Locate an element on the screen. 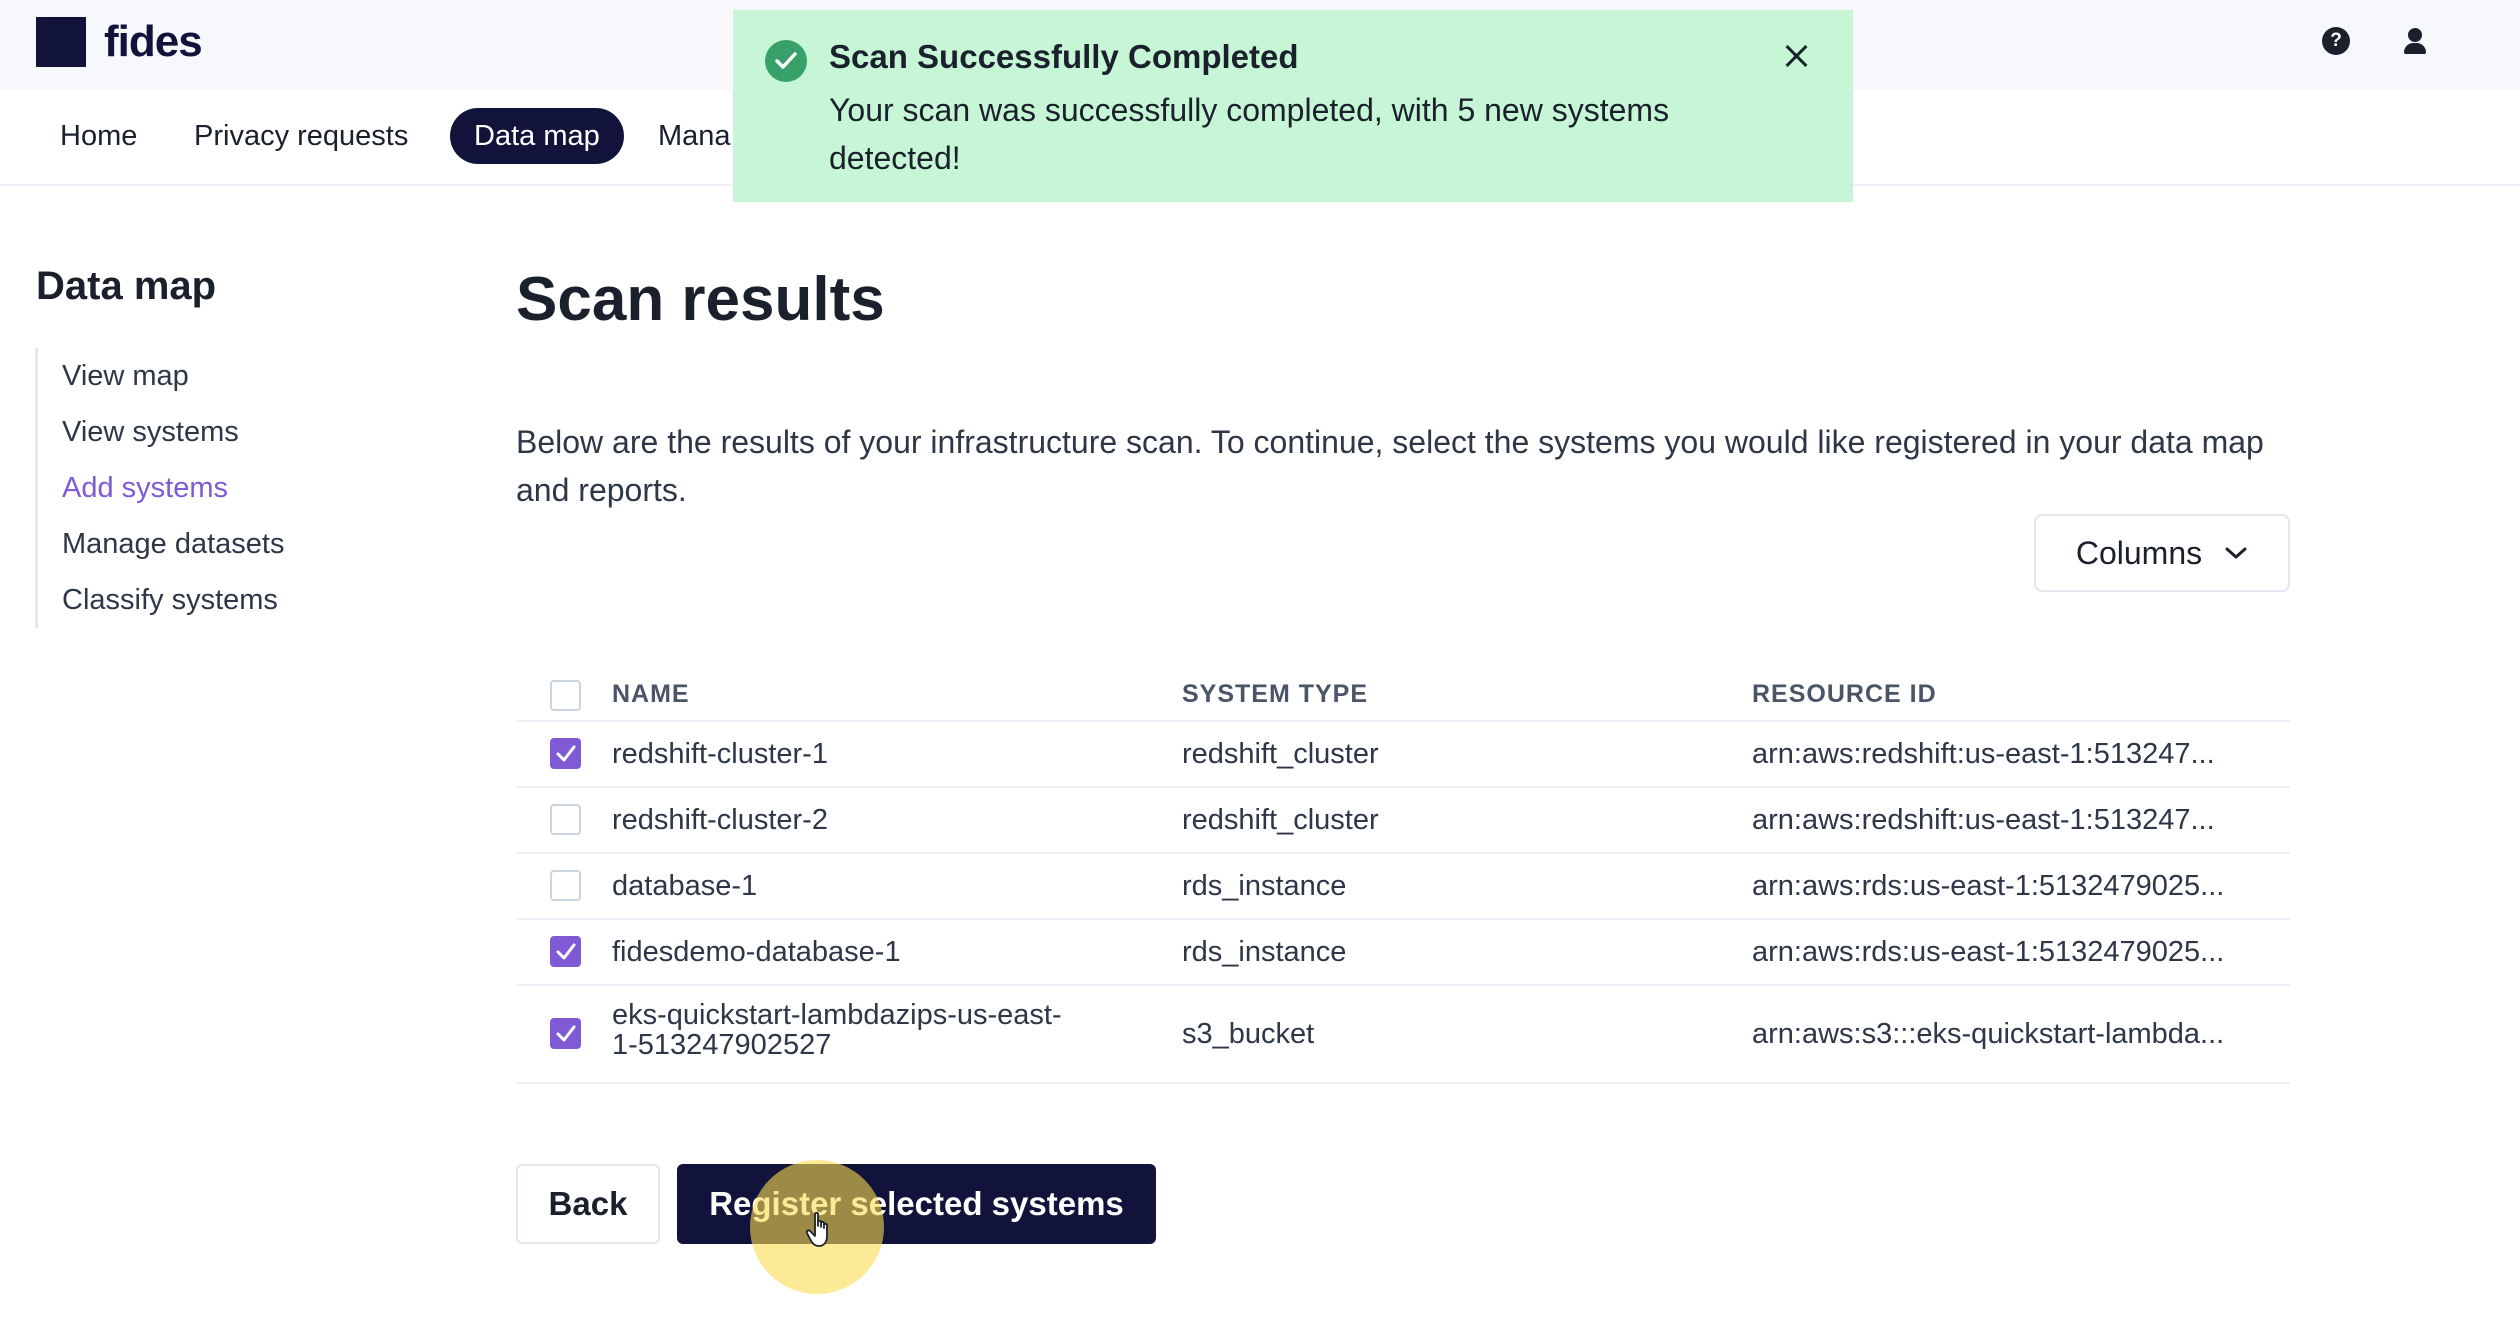 The width and height of the screenshot is (2520, 1320). columns-button: Columns is located at coordinates (2162, 553).